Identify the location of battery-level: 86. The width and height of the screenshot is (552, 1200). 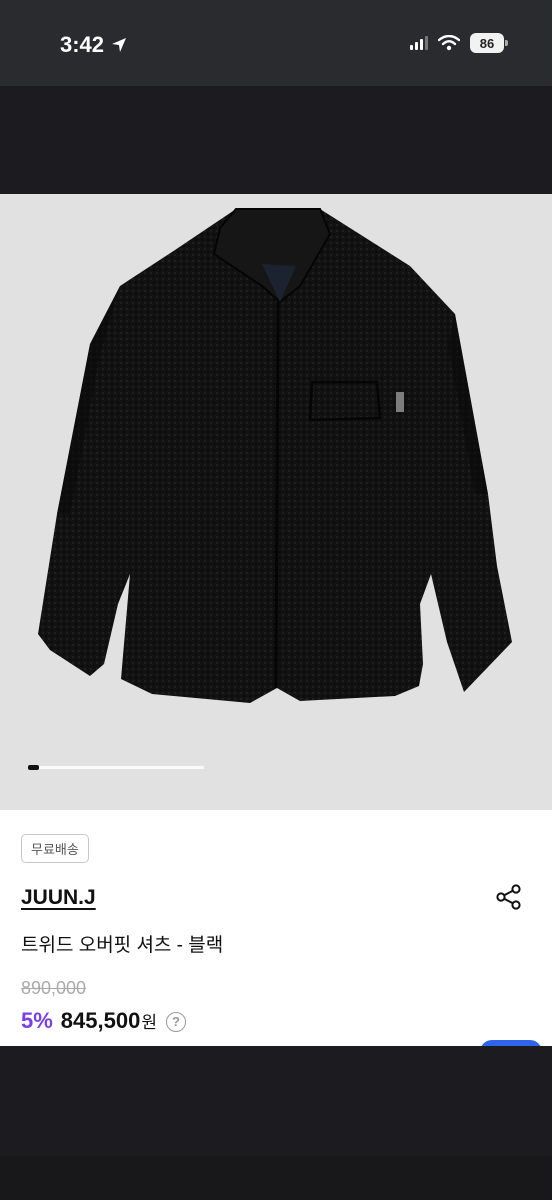
(487, 43).